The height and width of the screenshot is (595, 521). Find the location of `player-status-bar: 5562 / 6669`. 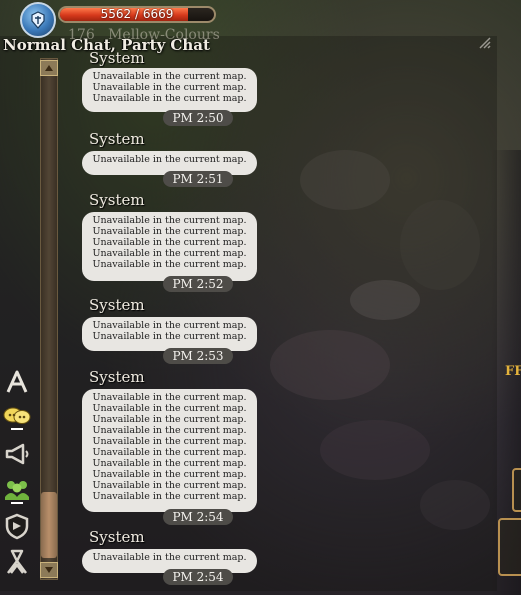

player-status-bar: 5562 / 6669 is located at coordinates (118, 20).